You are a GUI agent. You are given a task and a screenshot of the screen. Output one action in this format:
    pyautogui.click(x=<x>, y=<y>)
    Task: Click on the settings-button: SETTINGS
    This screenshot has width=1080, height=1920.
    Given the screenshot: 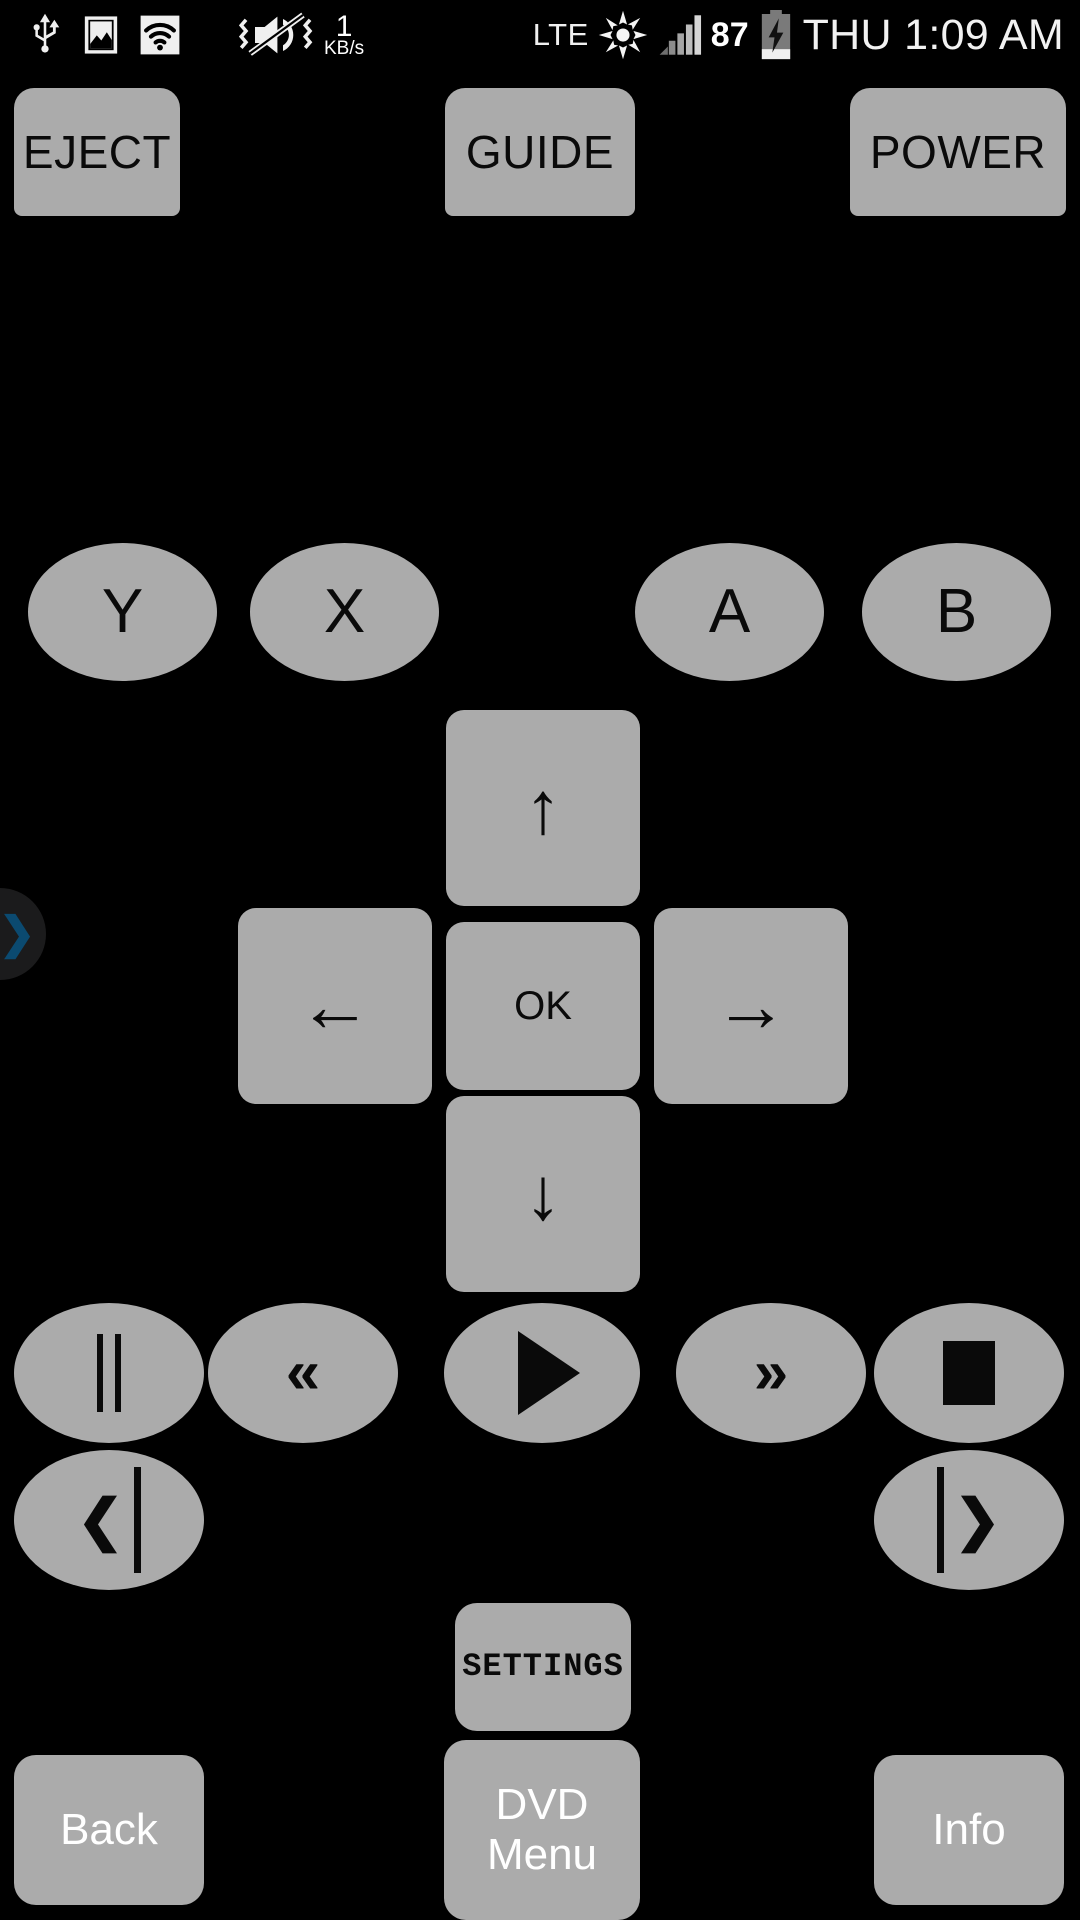 What is the action you would take?
    pyautogui.click(x=543, y=1667)
    